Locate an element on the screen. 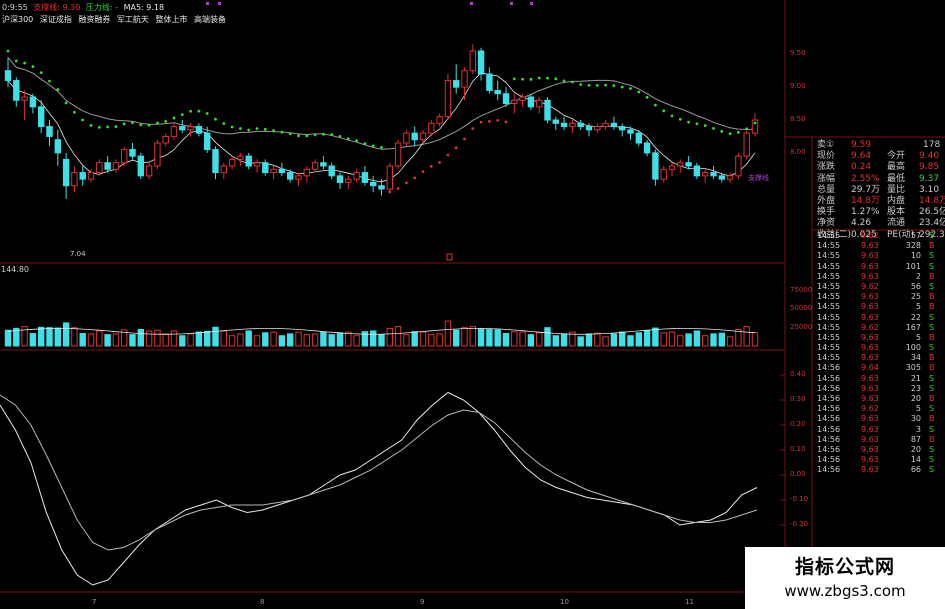  quote-cell: 现价 is located at coordinates (826, 156).